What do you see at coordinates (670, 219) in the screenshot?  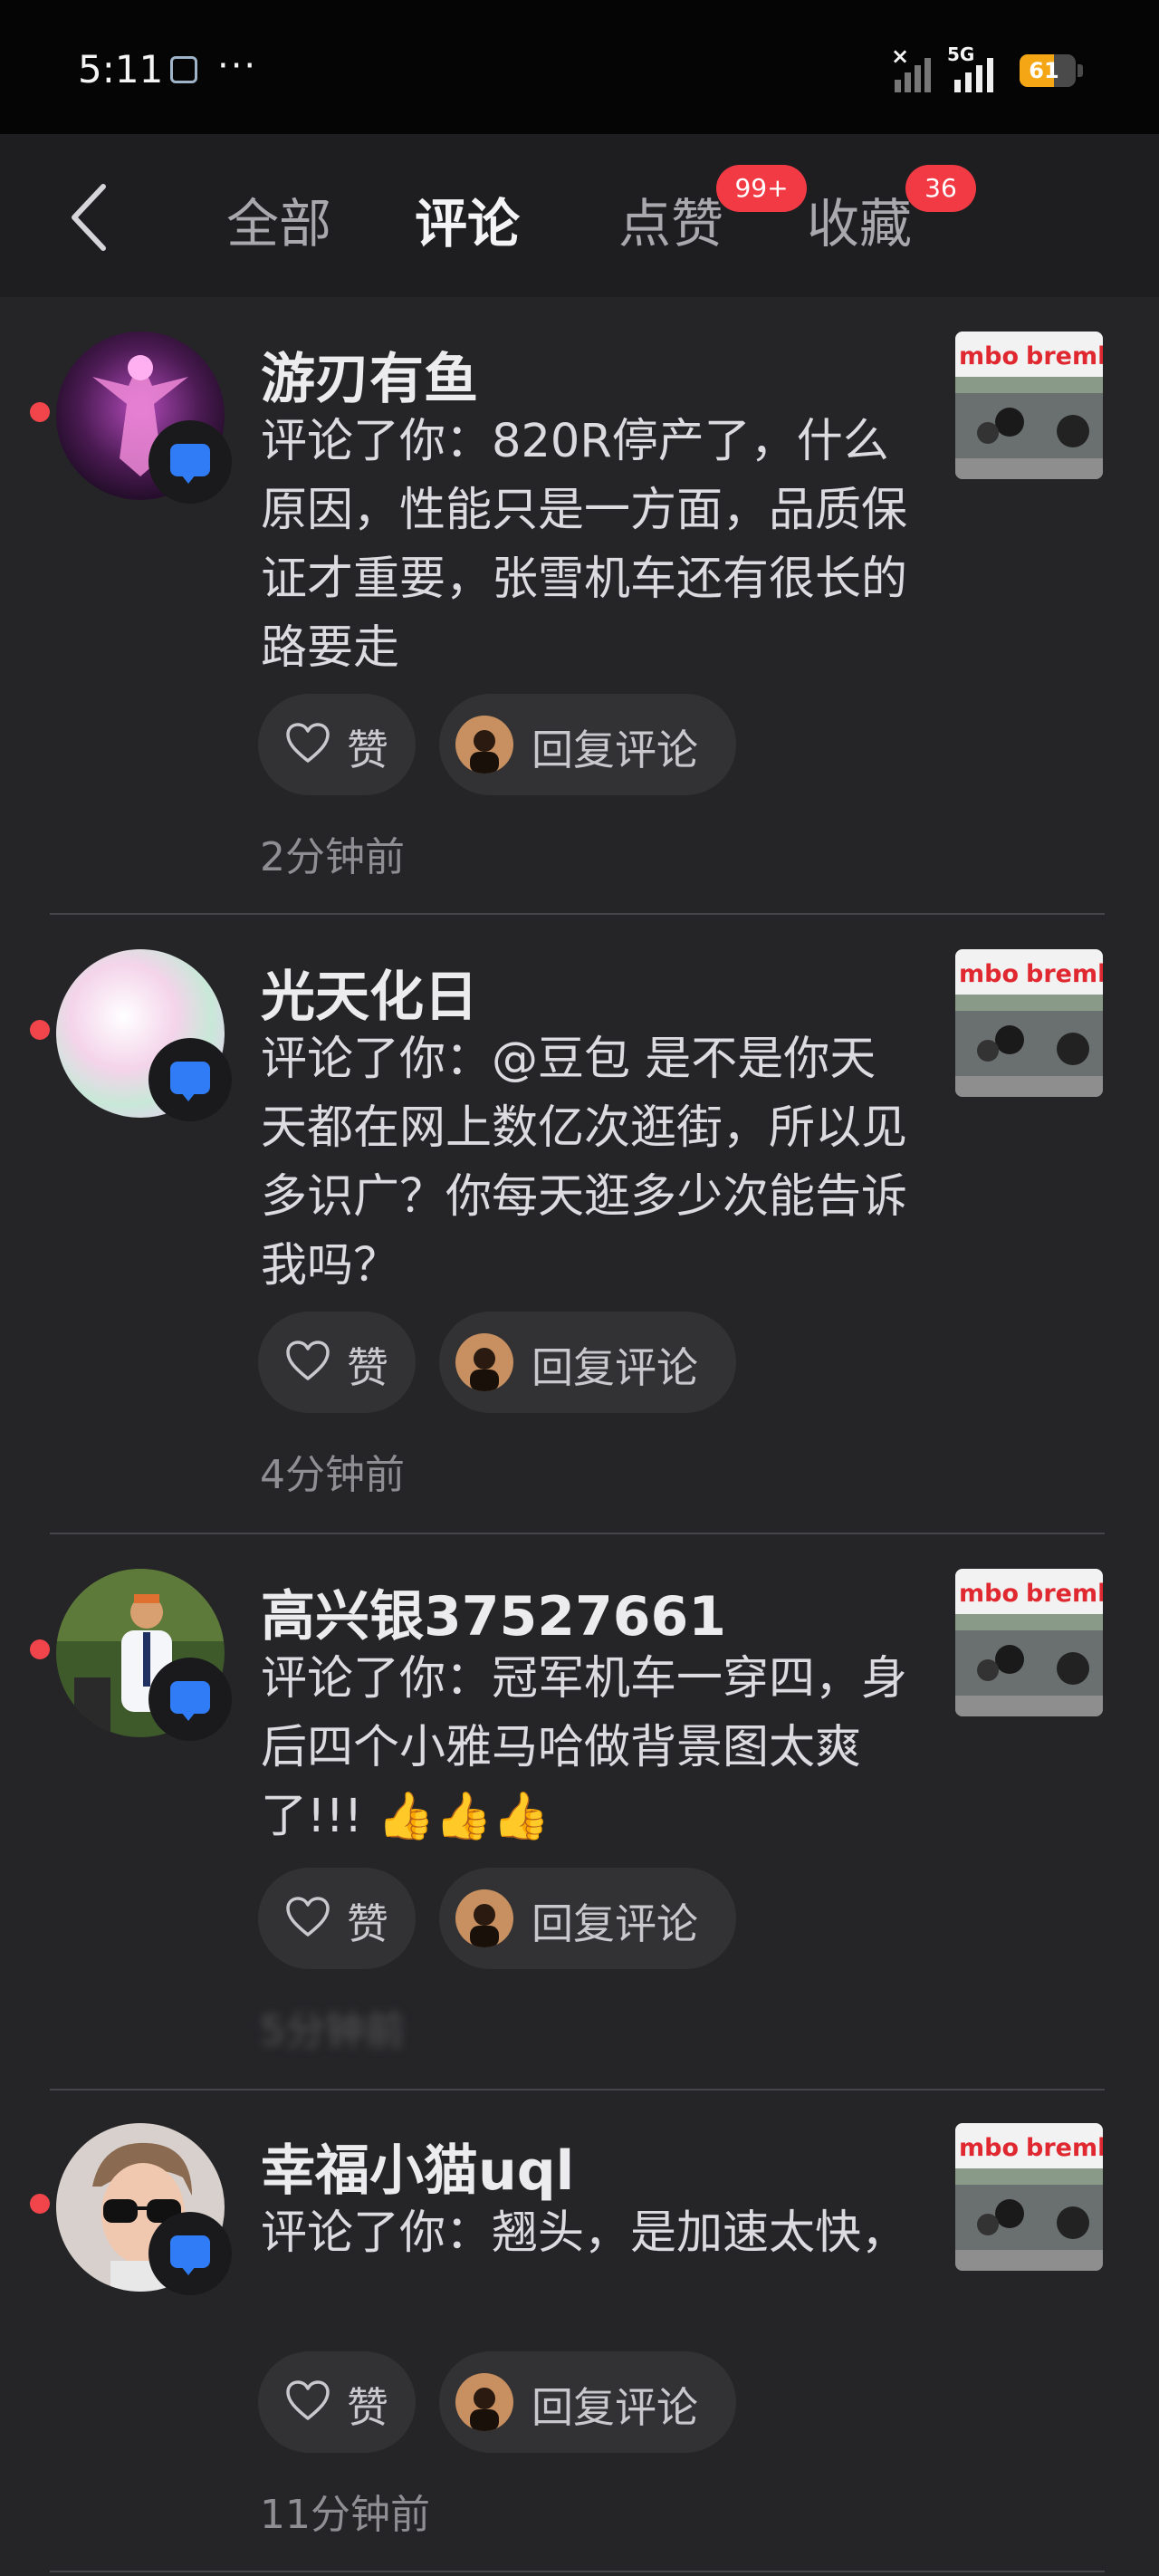 I see `tab-likes: 点赞` at bounding box center [670, 219].